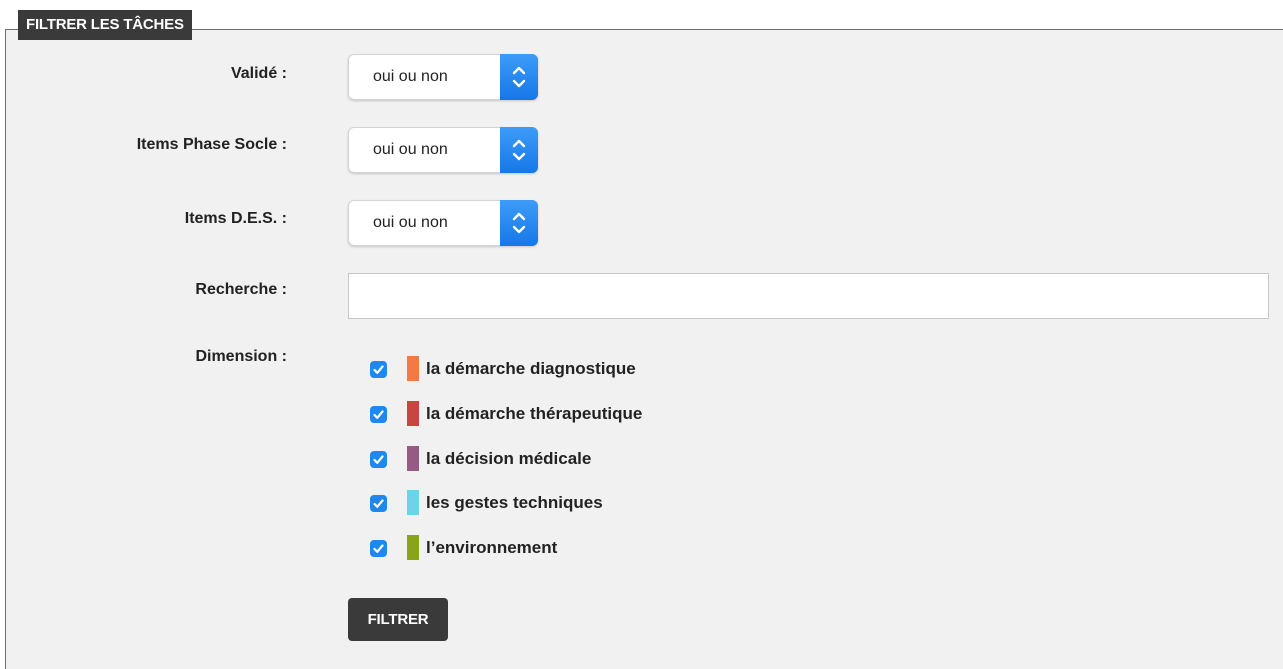 The image size is (1283, 669). I want to click on valide-select: oui ou non, so click(443, 77).